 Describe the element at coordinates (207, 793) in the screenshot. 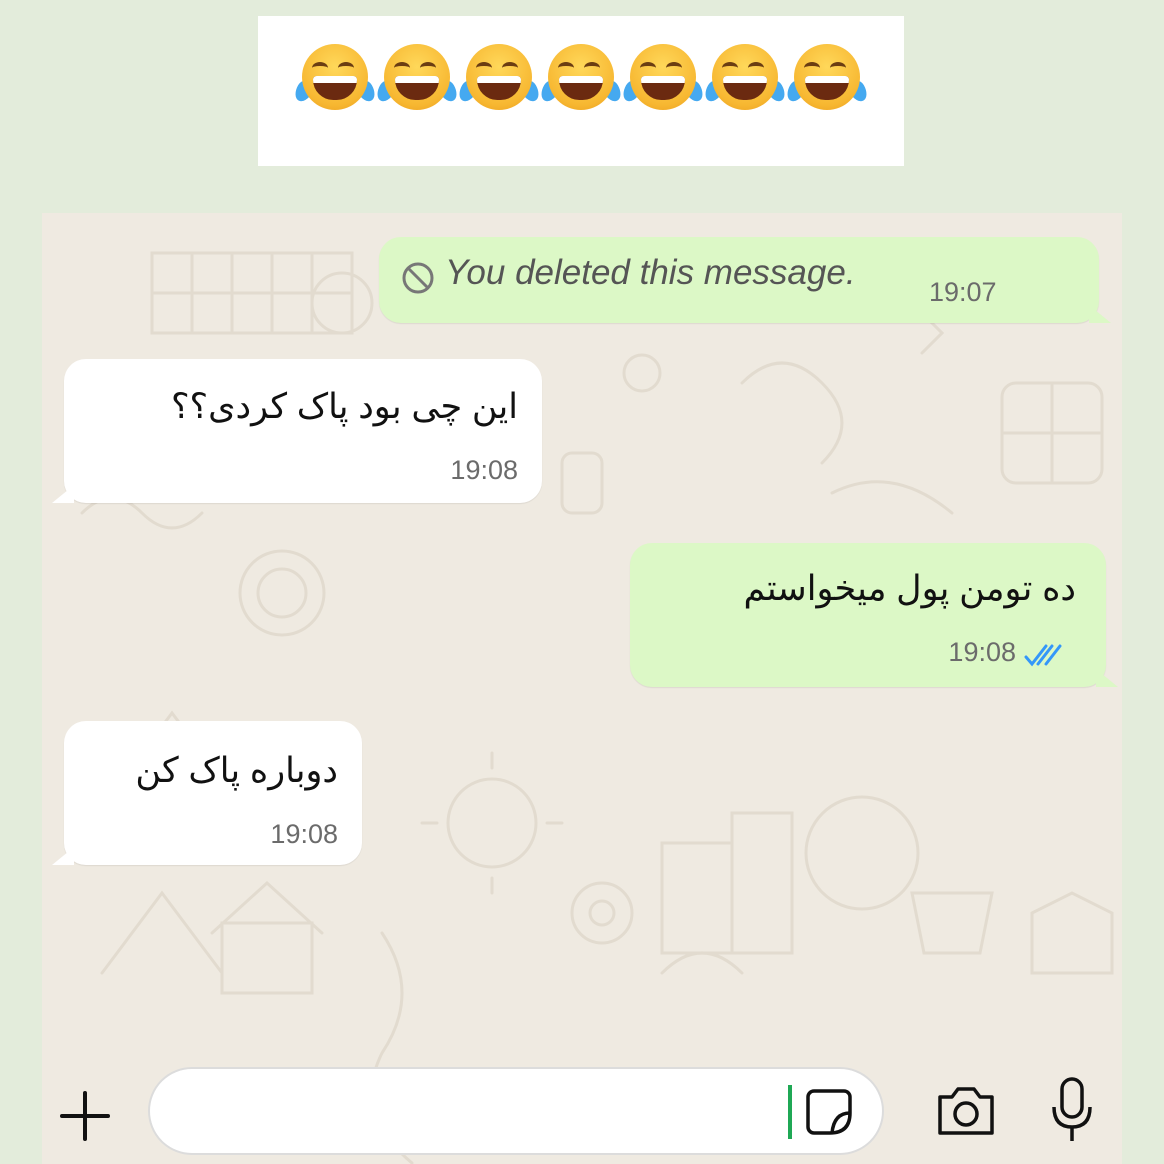

I see `message-bubble-incoming: دوباره پاک کن 19:08` at that location.